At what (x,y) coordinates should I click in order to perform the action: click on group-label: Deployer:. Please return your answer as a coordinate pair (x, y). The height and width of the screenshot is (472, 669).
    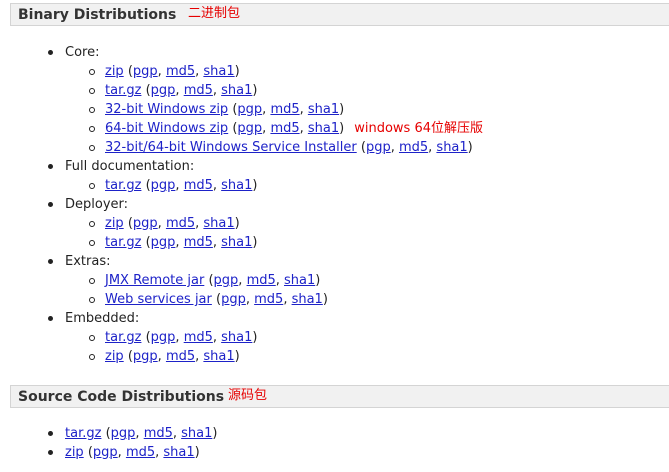
    Looking at the image, I should click on (88, 204).